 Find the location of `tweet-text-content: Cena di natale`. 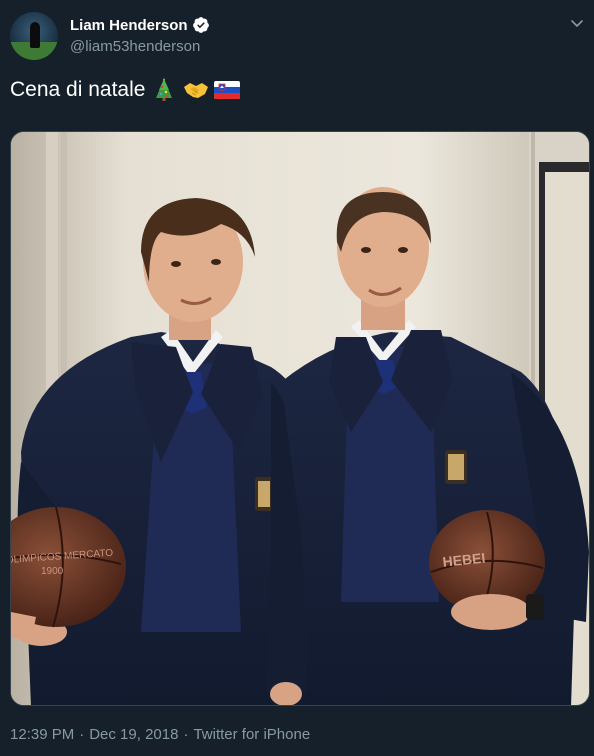

tweet-text-content: Cena di natale is located at coordinates (78, 89).